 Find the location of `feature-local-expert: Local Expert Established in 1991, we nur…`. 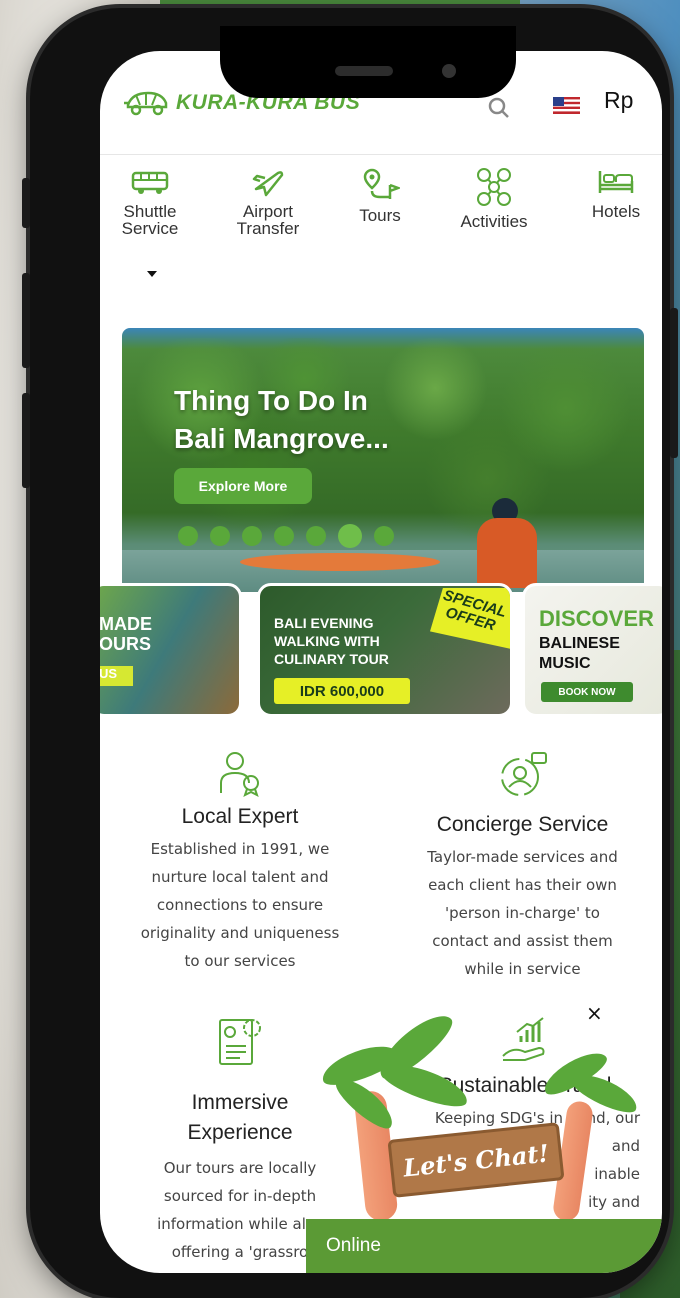

feature-local-expert: Local Expert Established in 1991, we nur… is located at coordinates (240, 862).